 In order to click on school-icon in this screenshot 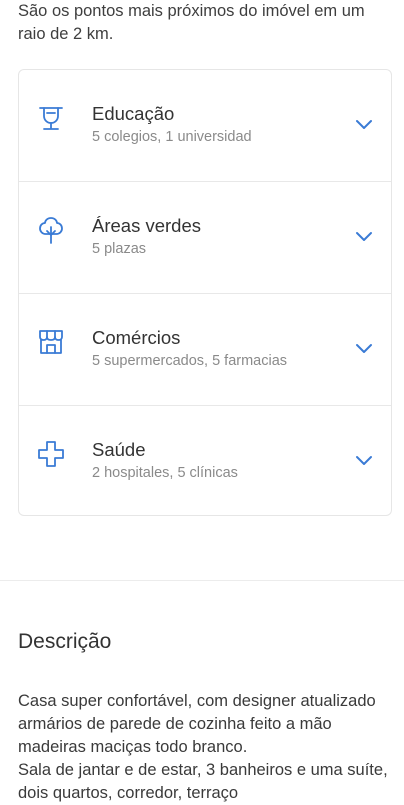, I will do `click(51, 118)`.